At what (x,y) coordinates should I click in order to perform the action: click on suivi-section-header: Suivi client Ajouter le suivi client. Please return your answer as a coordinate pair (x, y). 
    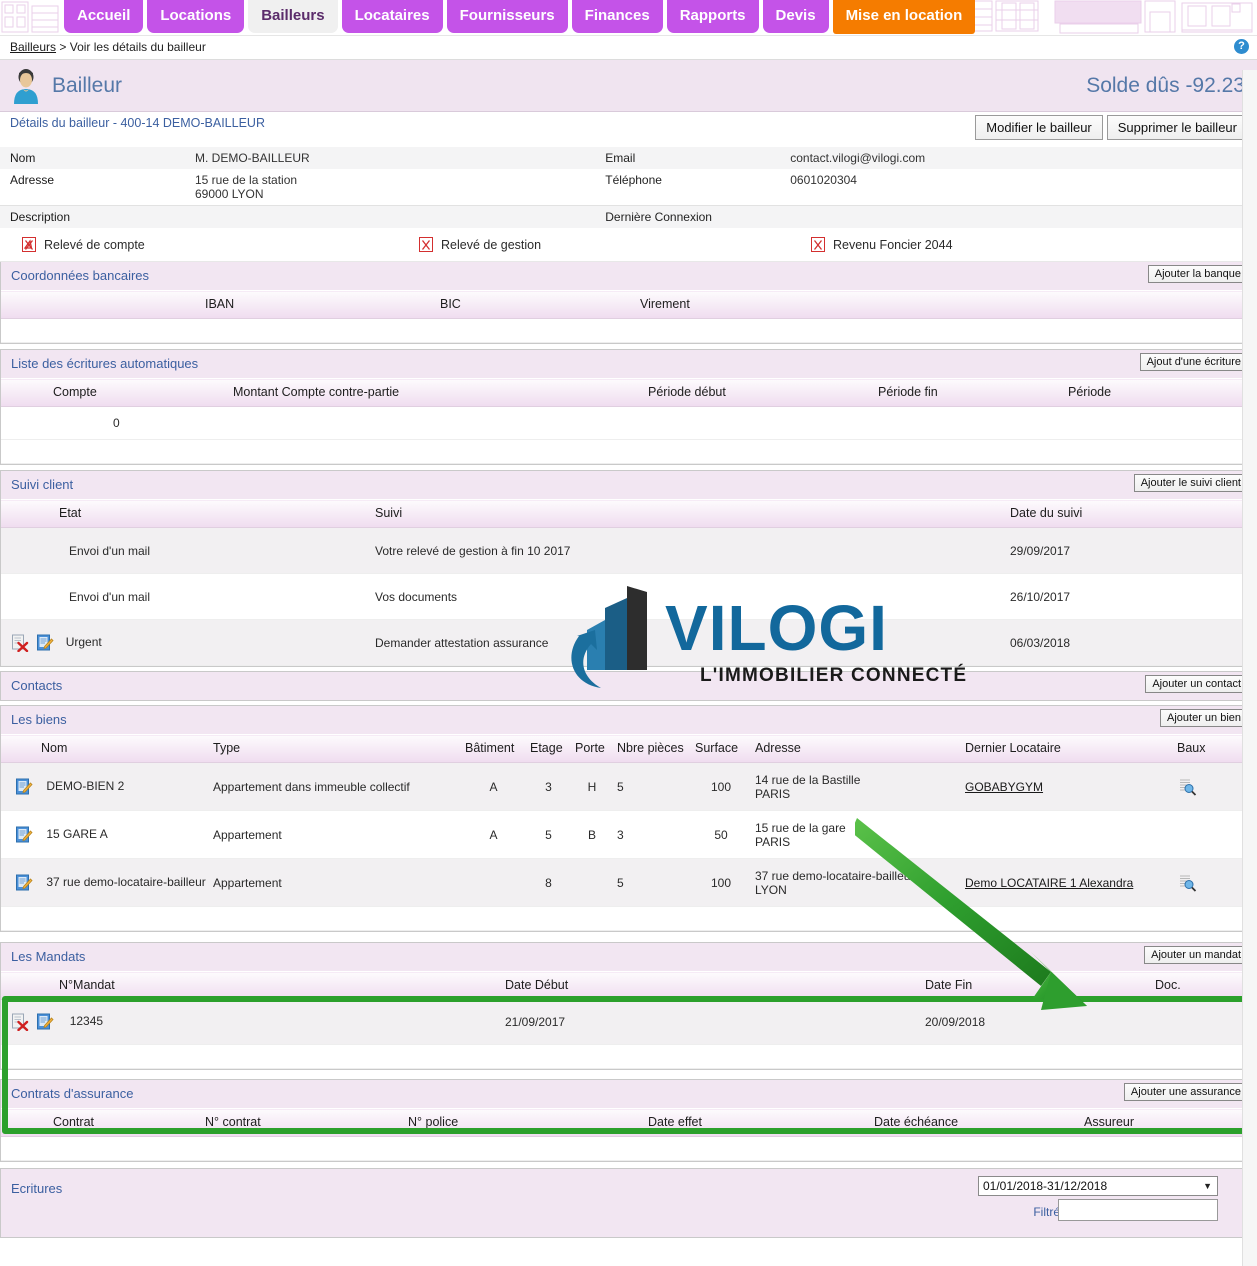
    Looking at the image, I should click on (628, 485).